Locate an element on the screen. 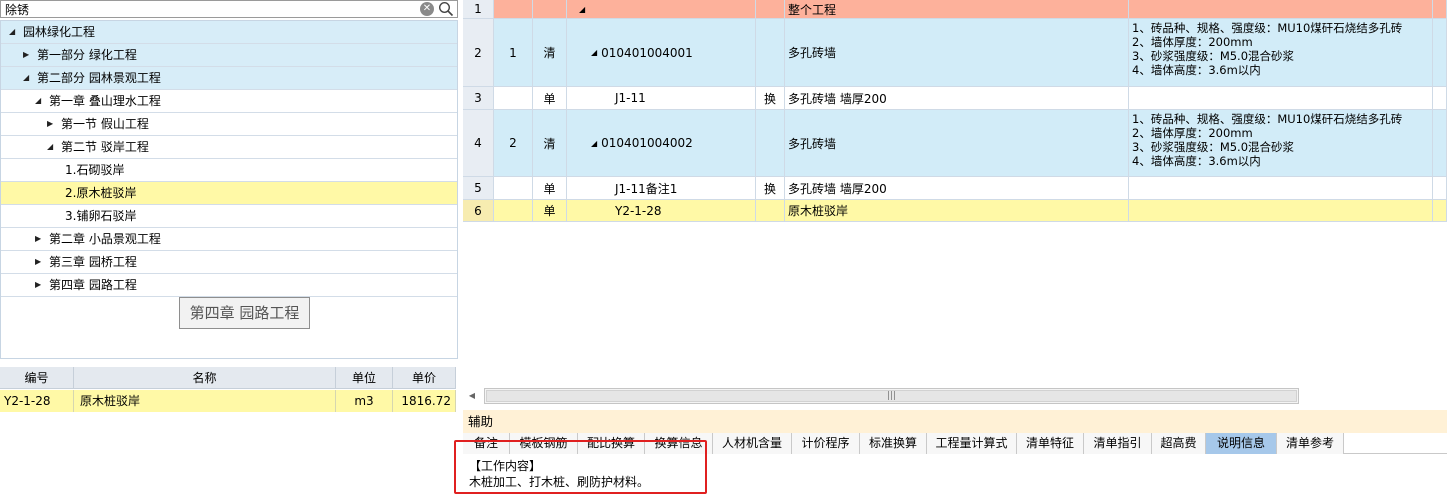  cell-code: ◢ is located at coordinates (661, 9).